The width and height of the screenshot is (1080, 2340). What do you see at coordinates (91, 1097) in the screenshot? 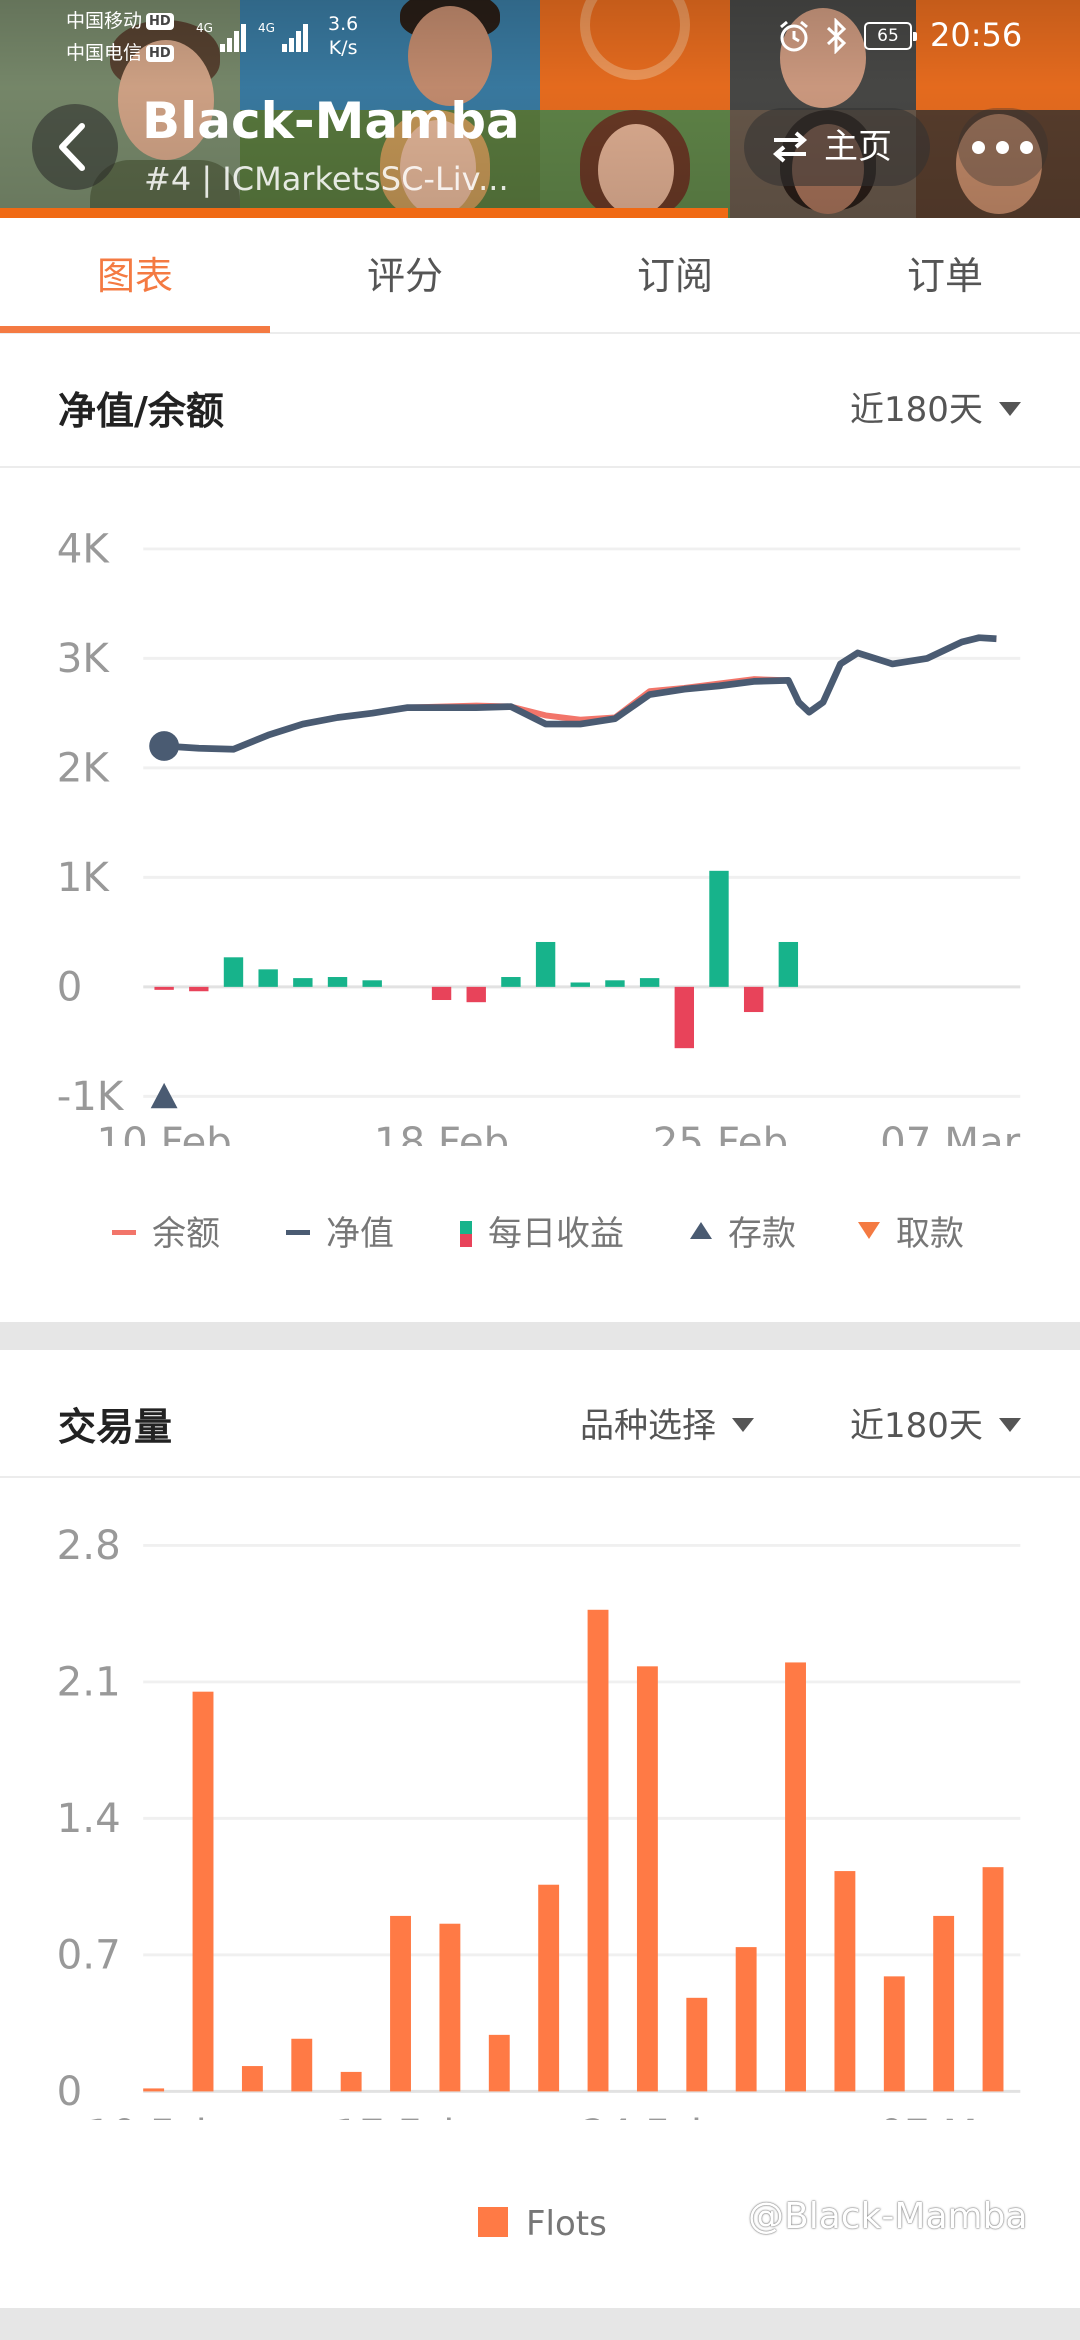
I see `y-tick-label: -1K` at bounding box center [91, 1097].